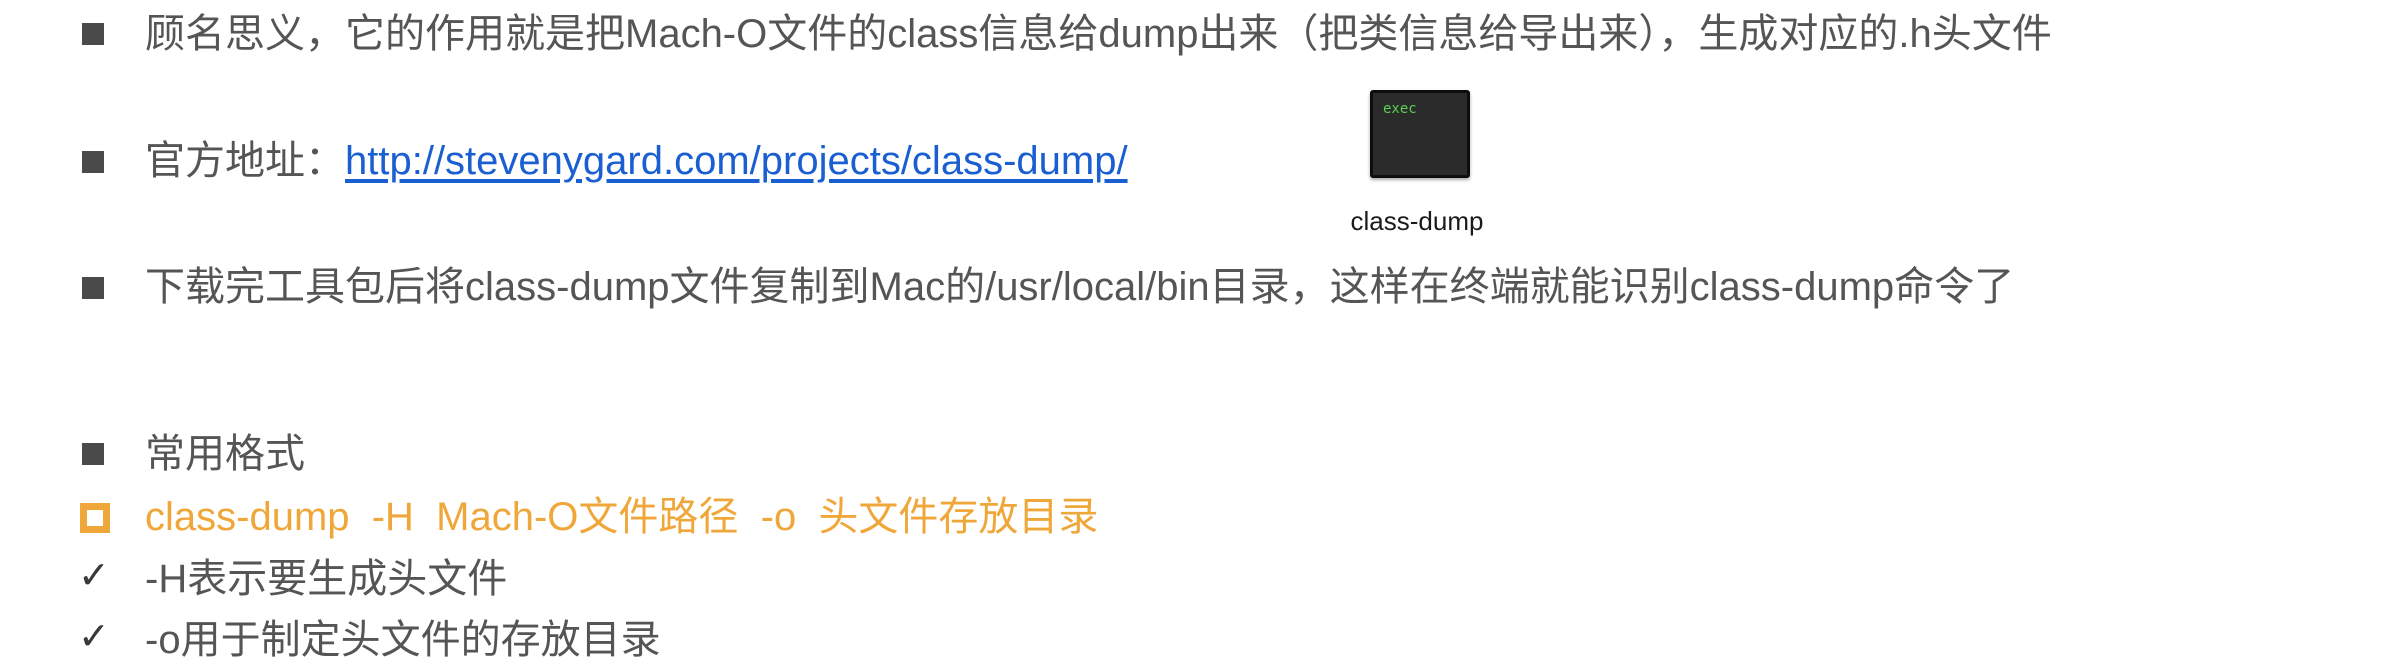 Image resolution: width=2390 pixels, height=670 pixels. Describe the element at coordinates (95, 518) in the screenshot. I see `hollow-square-bullet-icon` at that location.